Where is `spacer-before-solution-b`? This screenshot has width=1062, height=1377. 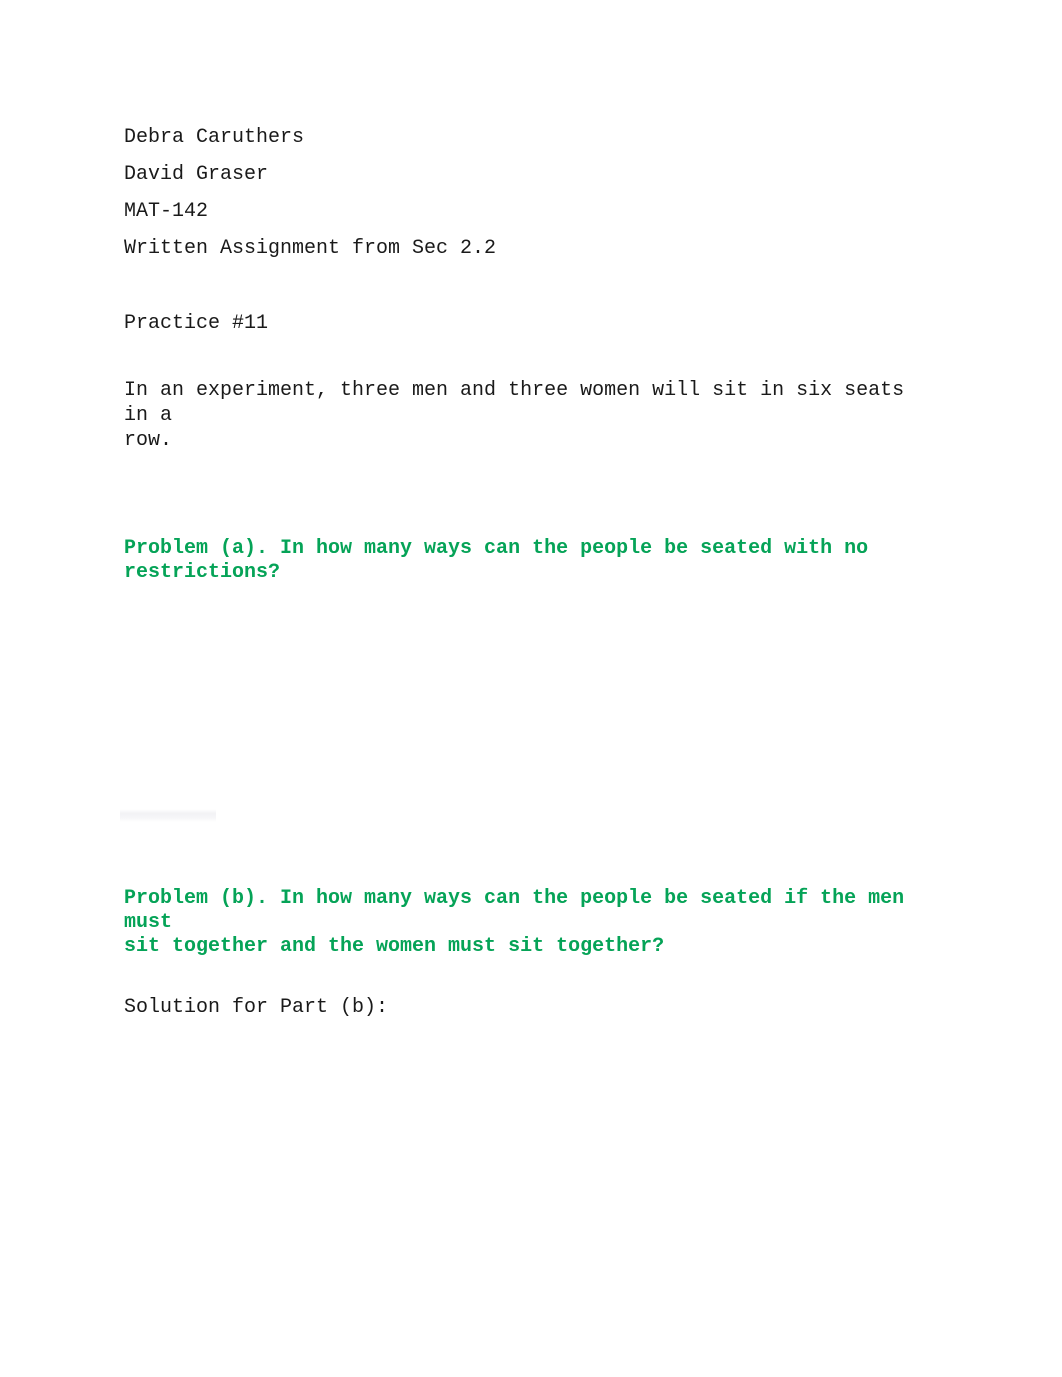 spacer-before-solution-b is located at coordinates (530, 977).